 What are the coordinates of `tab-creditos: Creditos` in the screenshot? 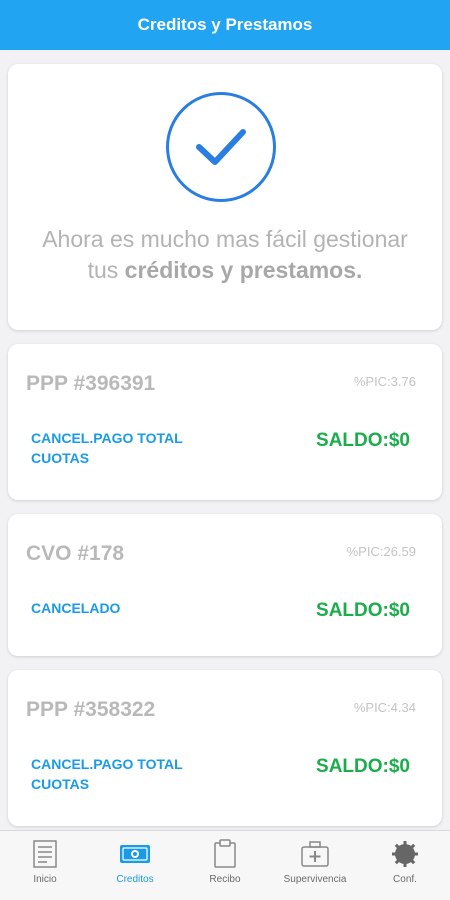 It's located at (135, 865).